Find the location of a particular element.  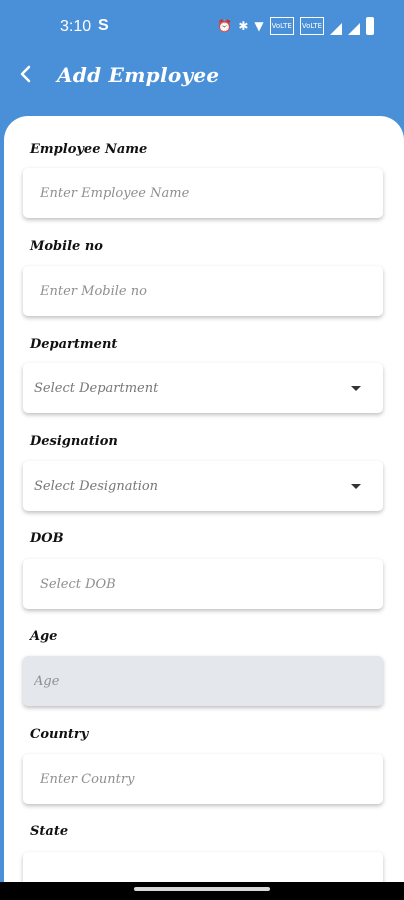

back-arrow-icon is located at coordinates (25, 74).